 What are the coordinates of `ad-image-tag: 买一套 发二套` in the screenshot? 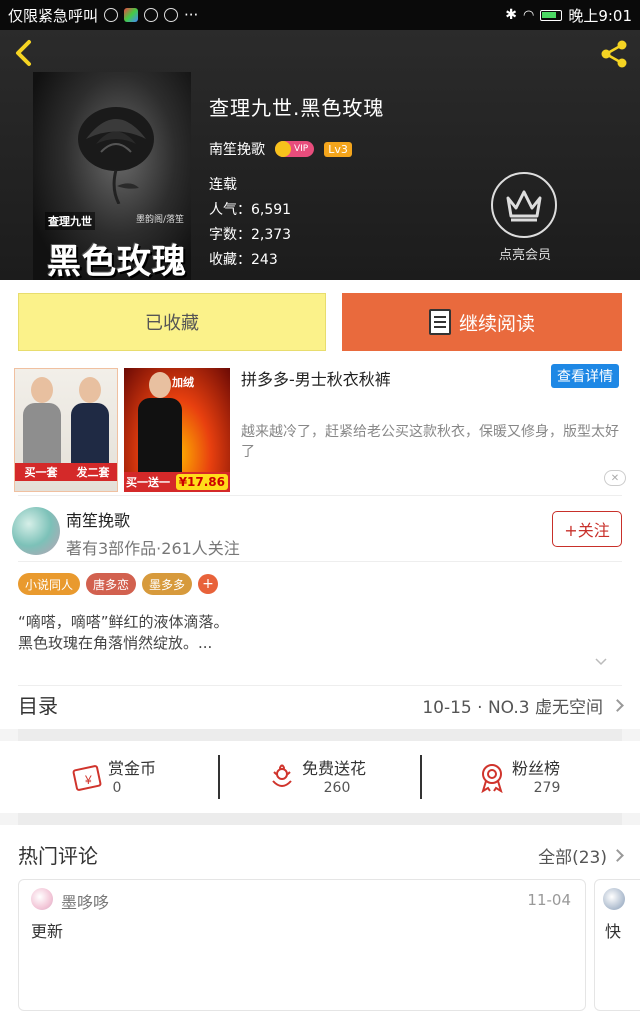 It's located at (66, 472).